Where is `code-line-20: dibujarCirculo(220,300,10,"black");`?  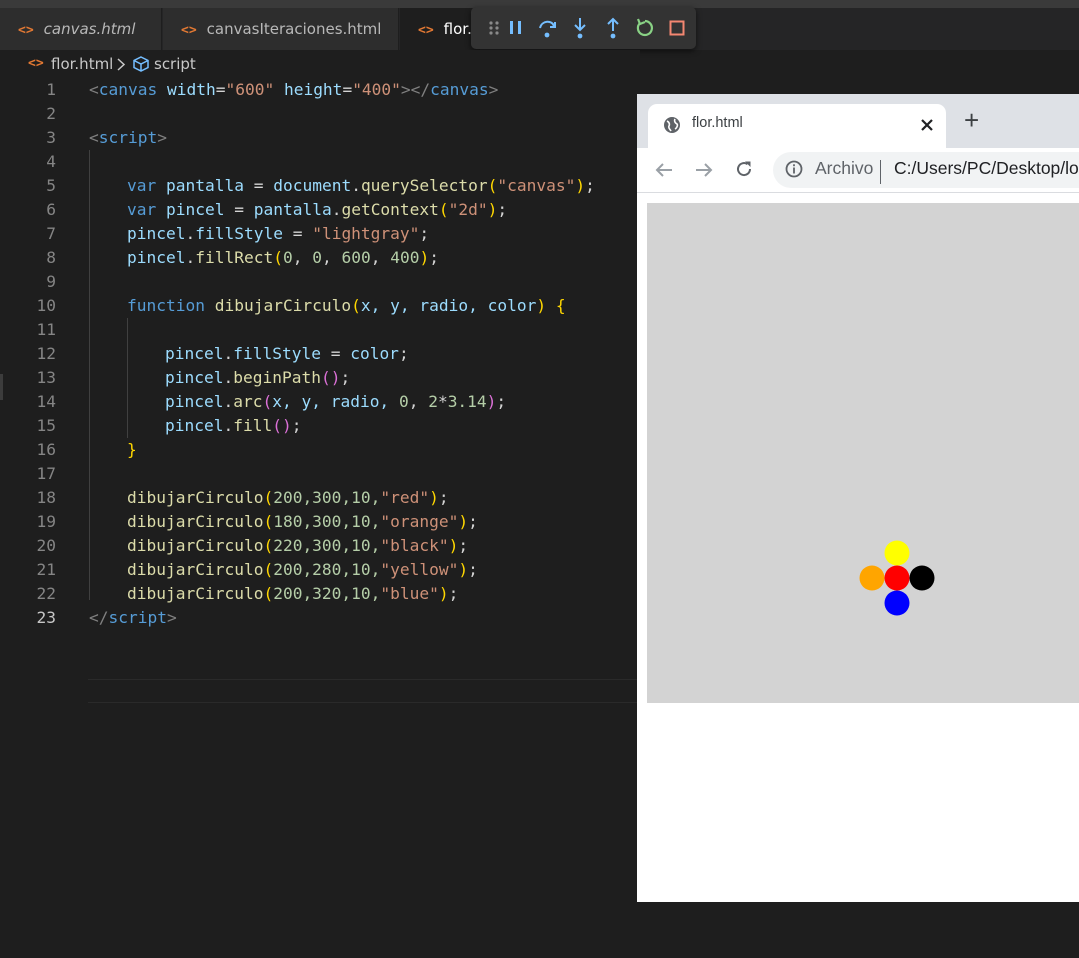
code-line-20: dibujarCirculo(220,300,10,"black"); is located at coordinates (298, 545).